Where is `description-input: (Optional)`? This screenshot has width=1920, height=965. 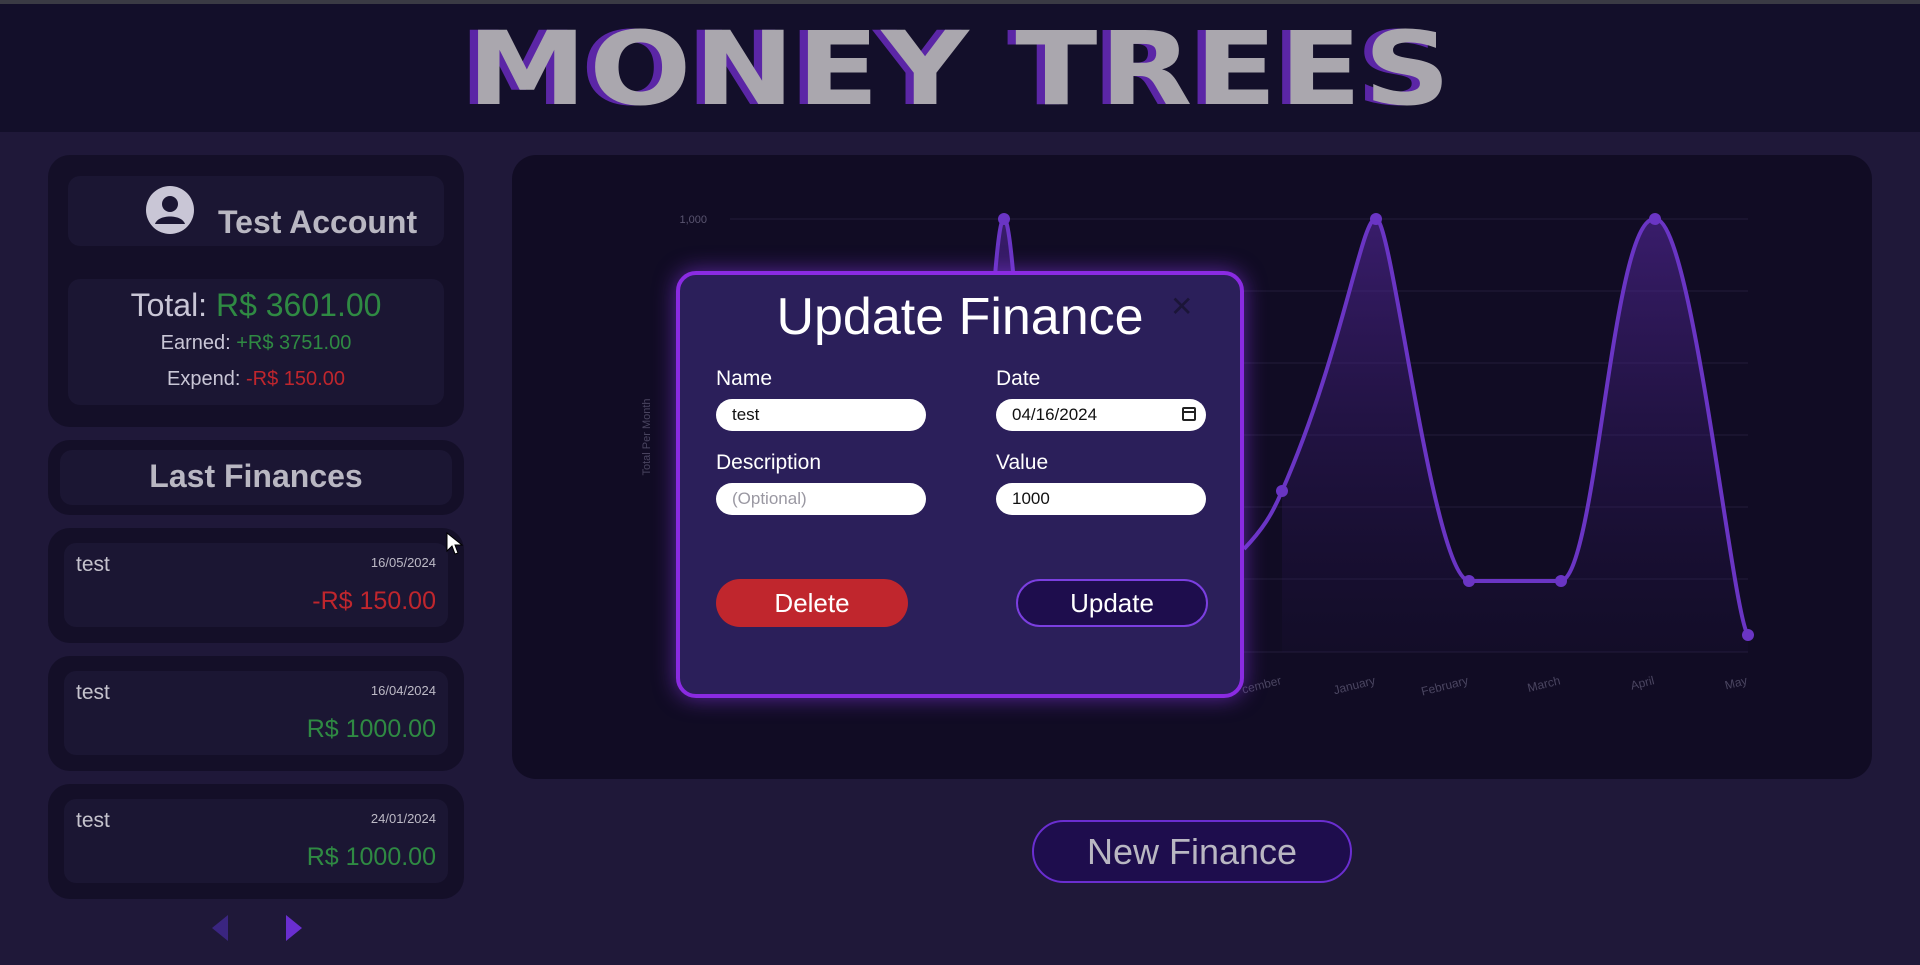
description-input: (Optional) is located at coordinates (821, 499).